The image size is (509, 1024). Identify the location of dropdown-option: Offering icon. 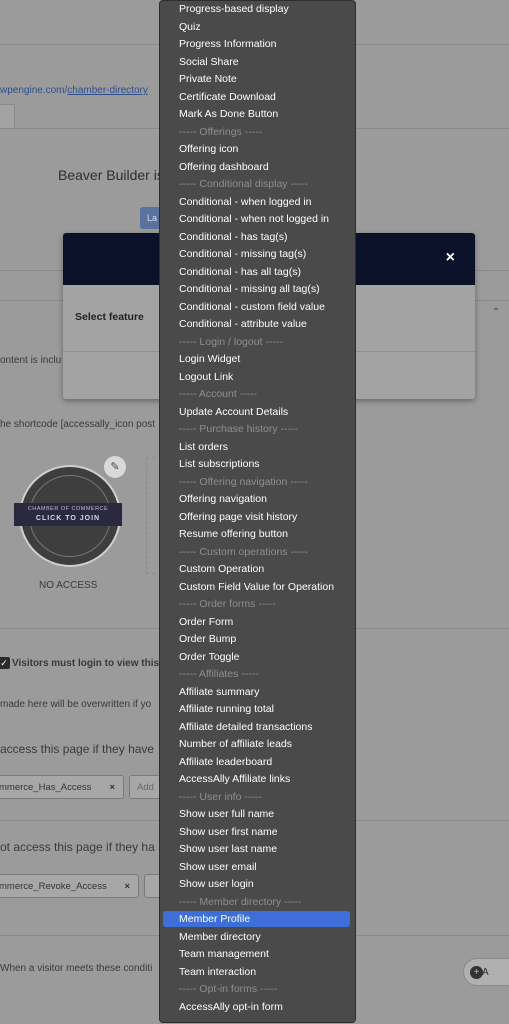
(256, 149).